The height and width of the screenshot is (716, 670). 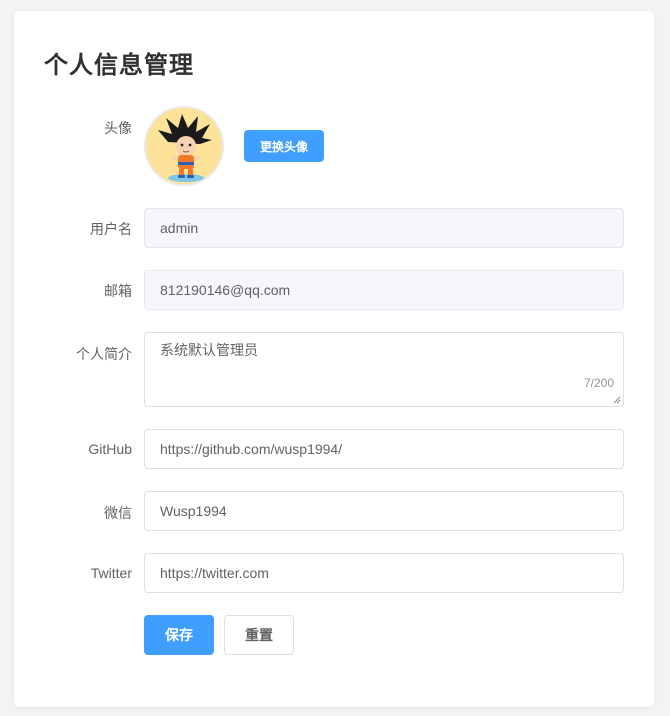 I want to click on avatar, so click(x=184, y=146).